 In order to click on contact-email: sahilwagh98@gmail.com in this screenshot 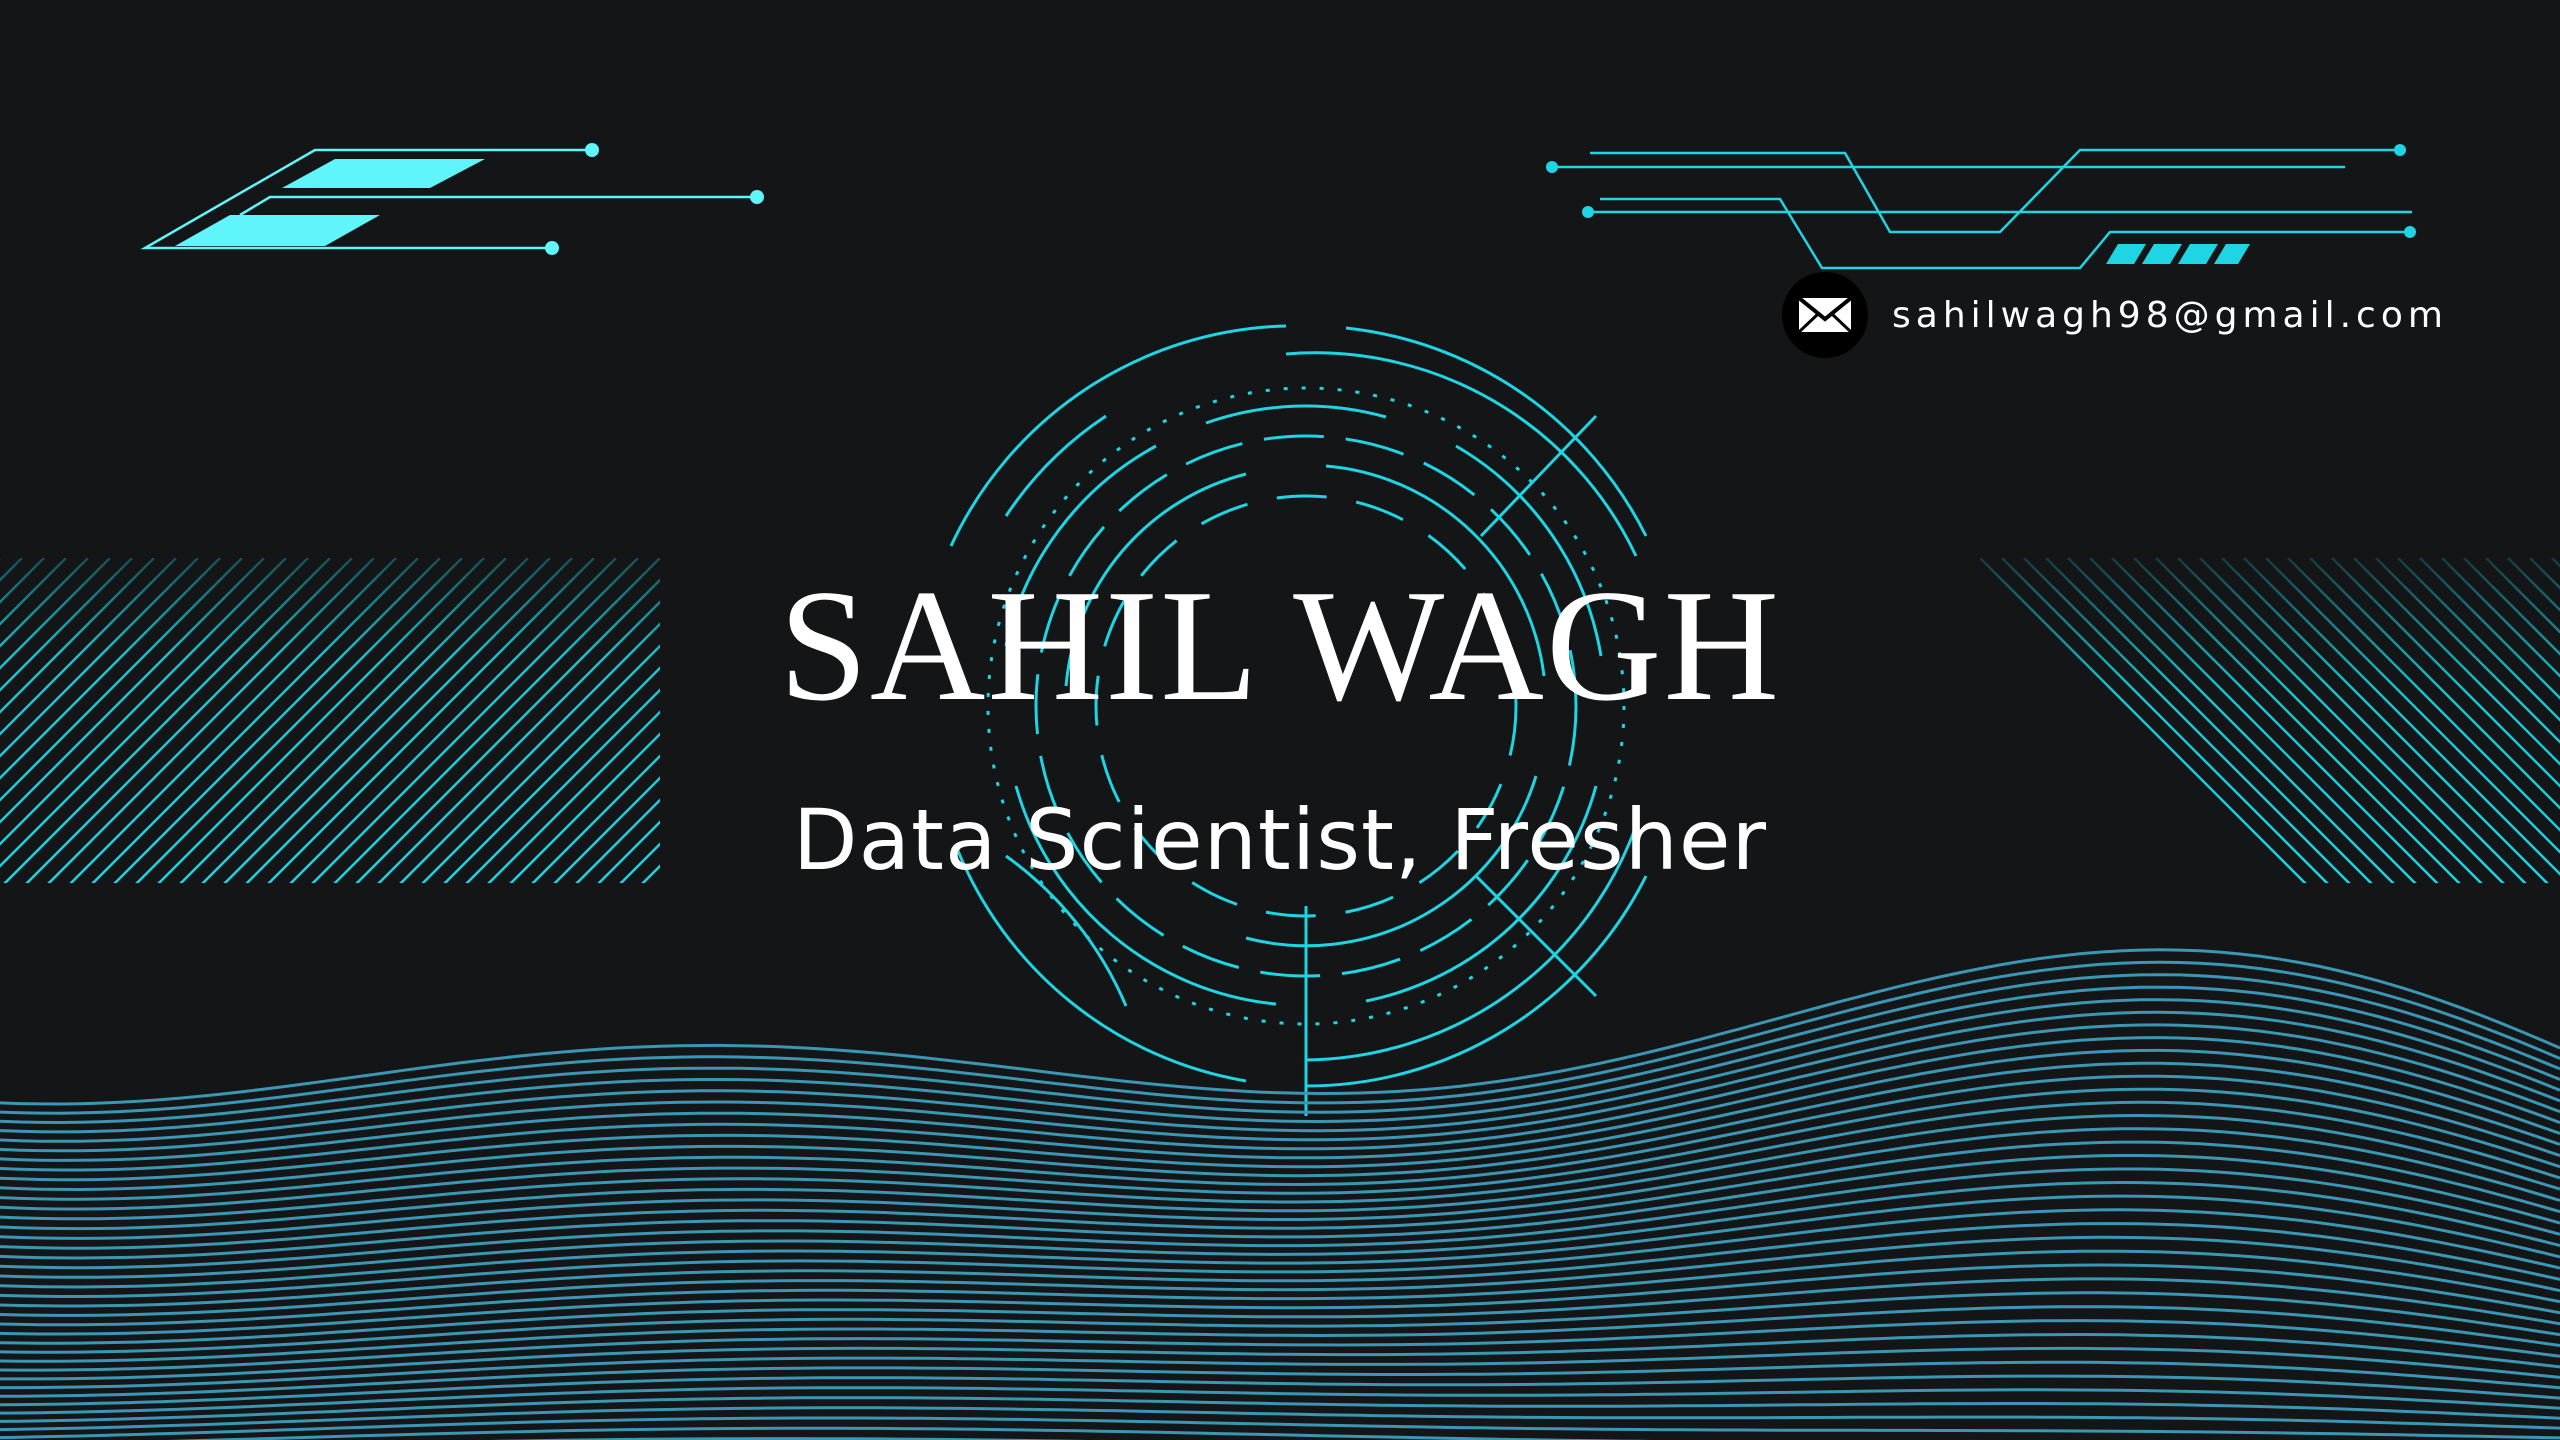, I will do `click(2115, 315)`.